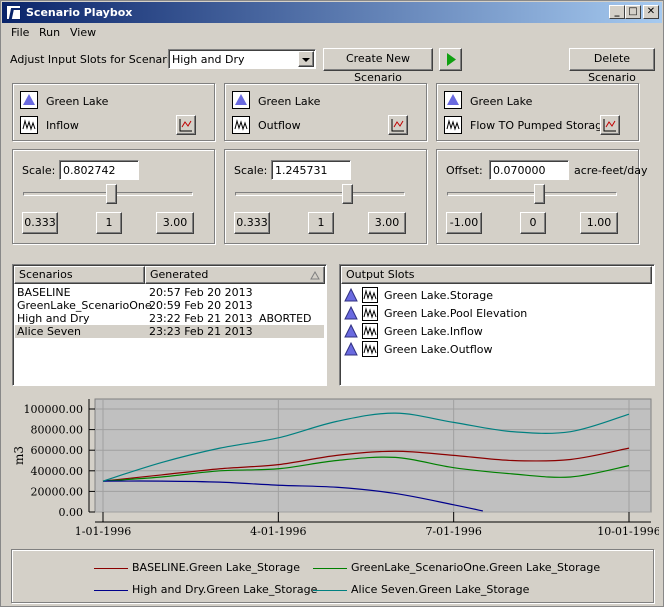  I want to click on scenario-select-value: High and Dry, so click(208, 59).